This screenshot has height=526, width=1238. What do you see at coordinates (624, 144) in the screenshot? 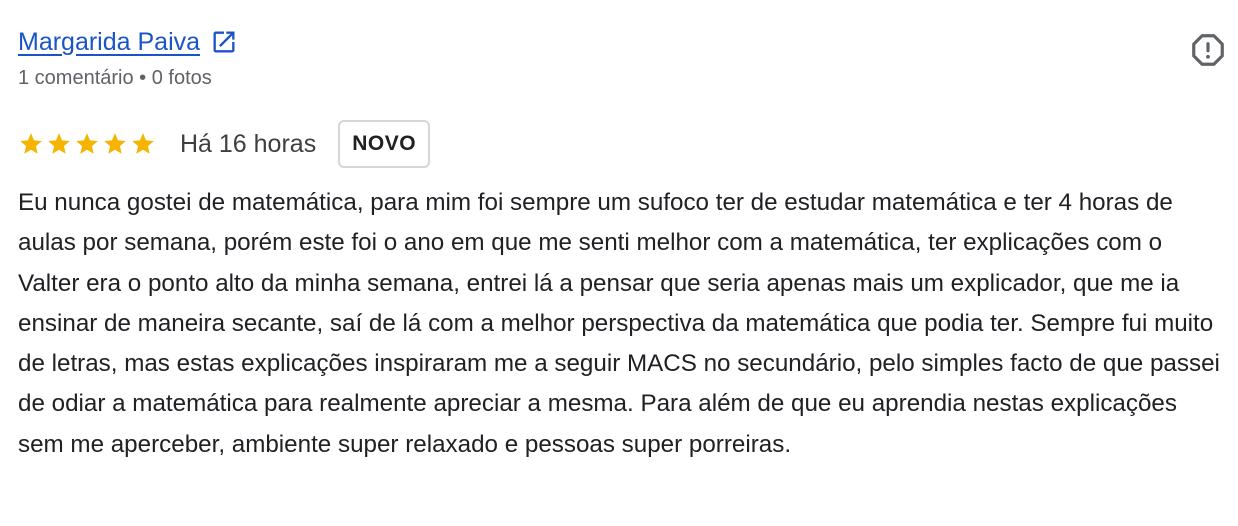
I see `rating-row: Há 16 horas NOVO` at bounding box center [624, 144].